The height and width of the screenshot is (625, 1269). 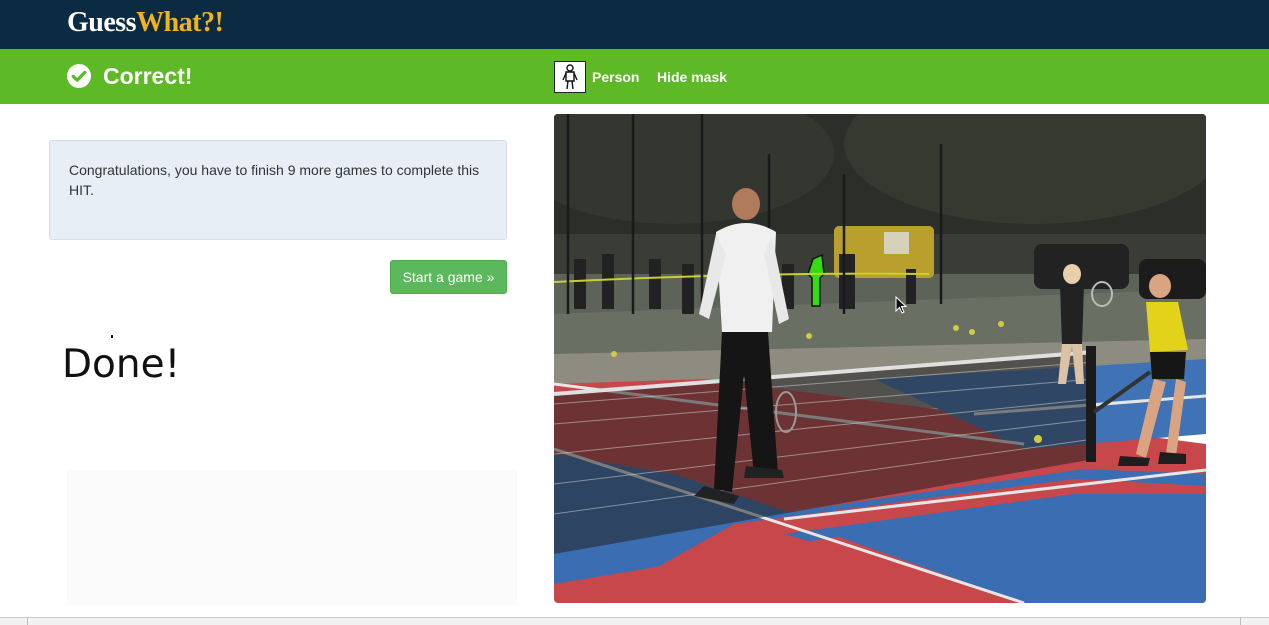 What do you see at coordinates (148, 75) in the screenshot?
I see `status-text: Correct!` at bounding box center [148, 75].